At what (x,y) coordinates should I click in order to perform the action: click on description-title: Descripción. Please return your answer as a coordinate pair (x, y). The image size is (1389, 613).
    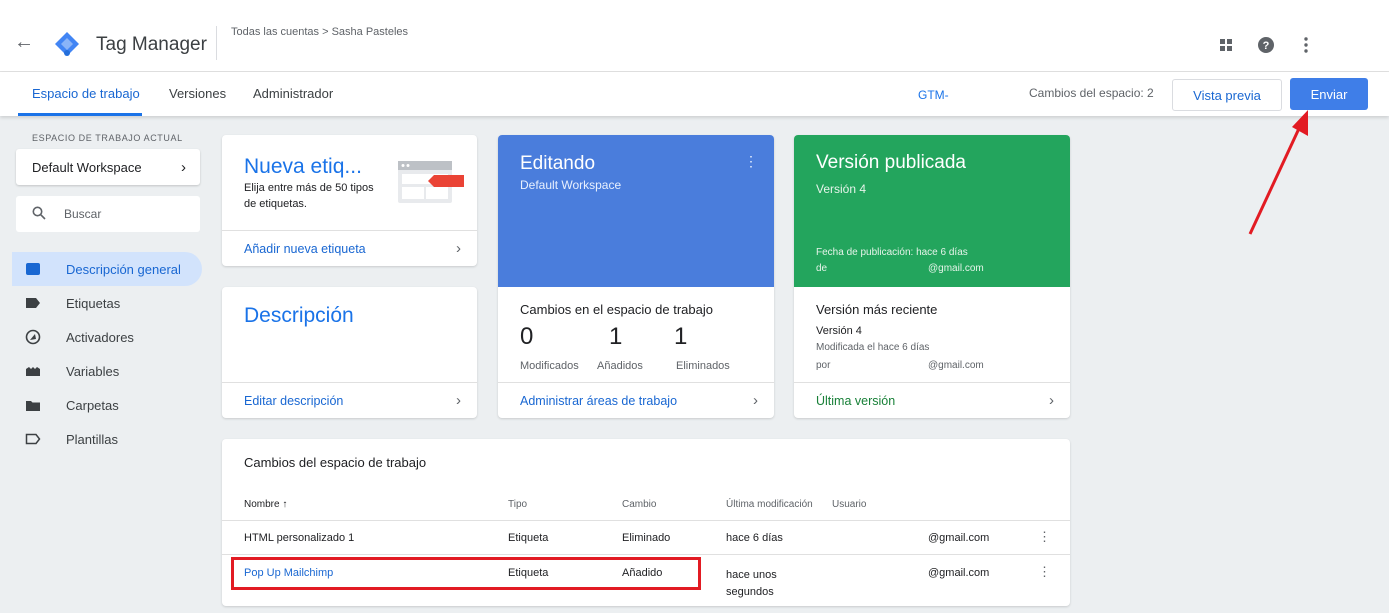
    Looking at the image, I should click on (299, 315).